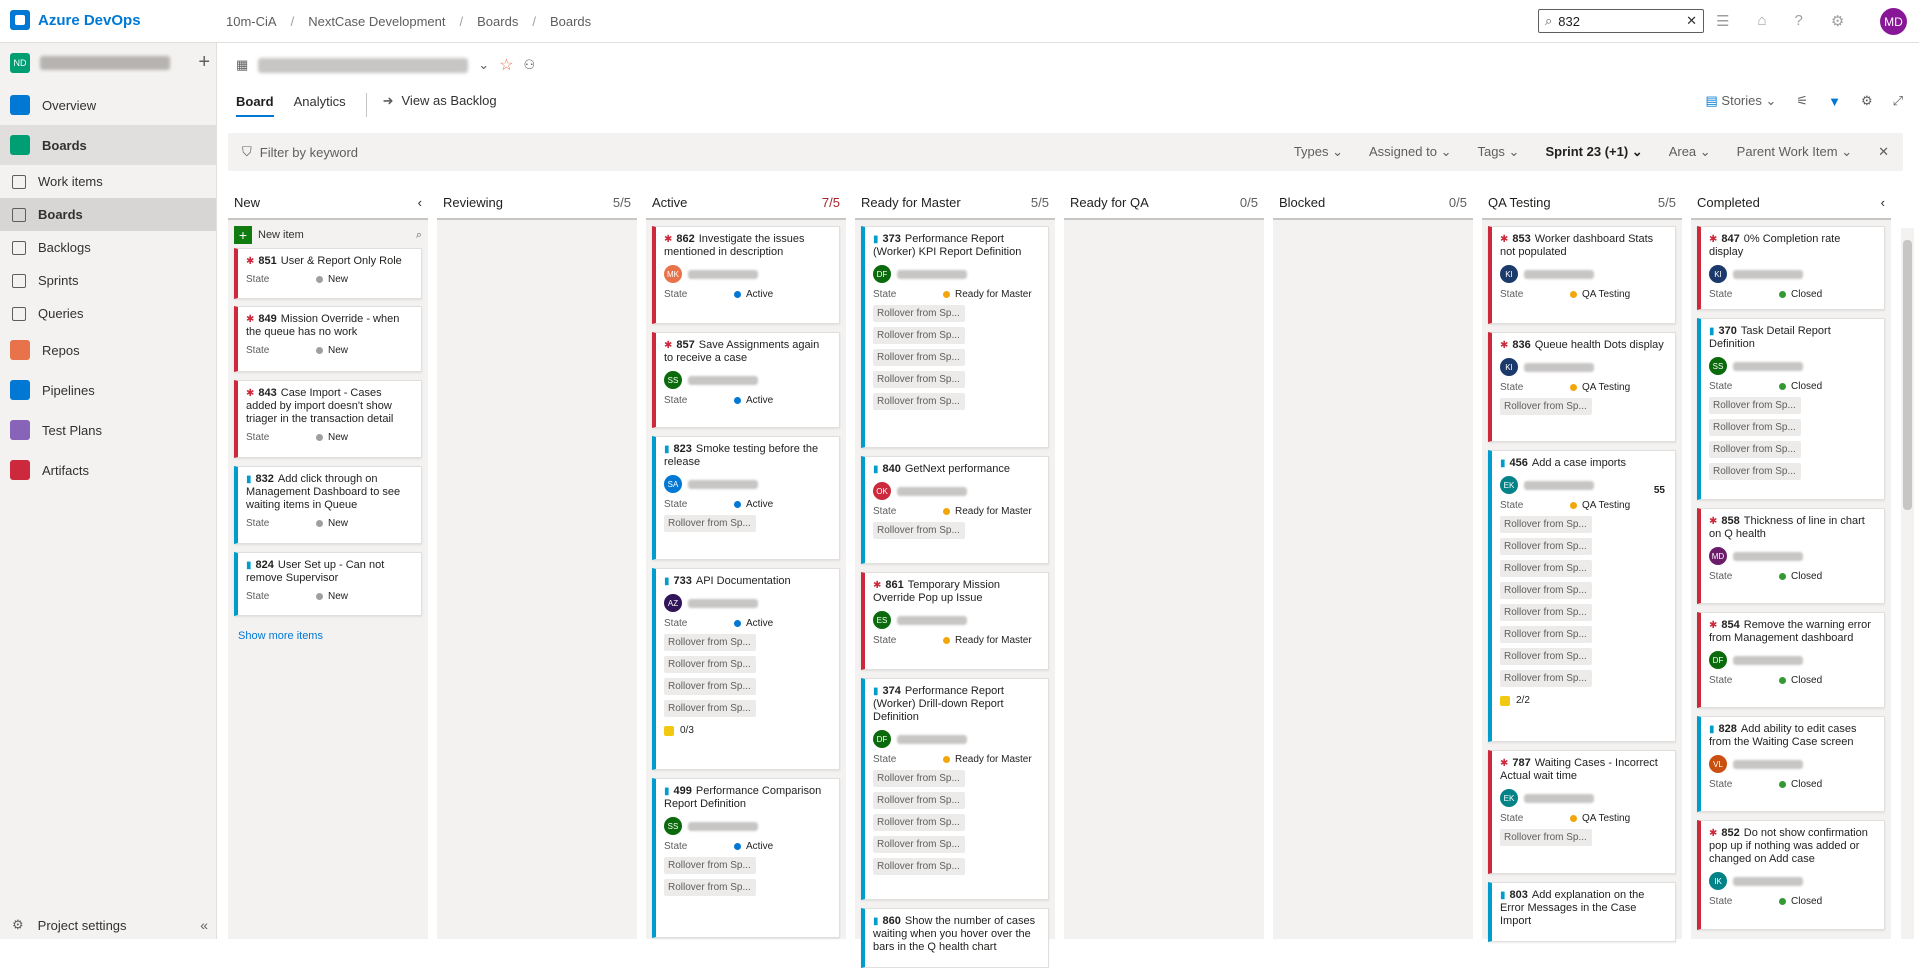 The image size is (1919, 968). I want to click on filter-parent-work-item: Parent Work Item ⌄, so click(1794, 152).